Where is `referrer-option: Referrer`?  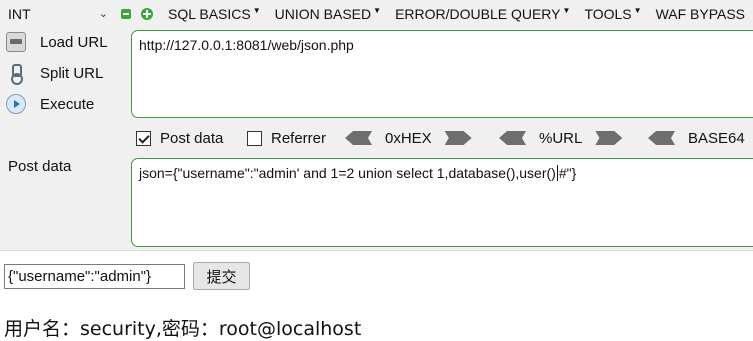
referrer-option: Referrer is located at coordinates (286, 138).